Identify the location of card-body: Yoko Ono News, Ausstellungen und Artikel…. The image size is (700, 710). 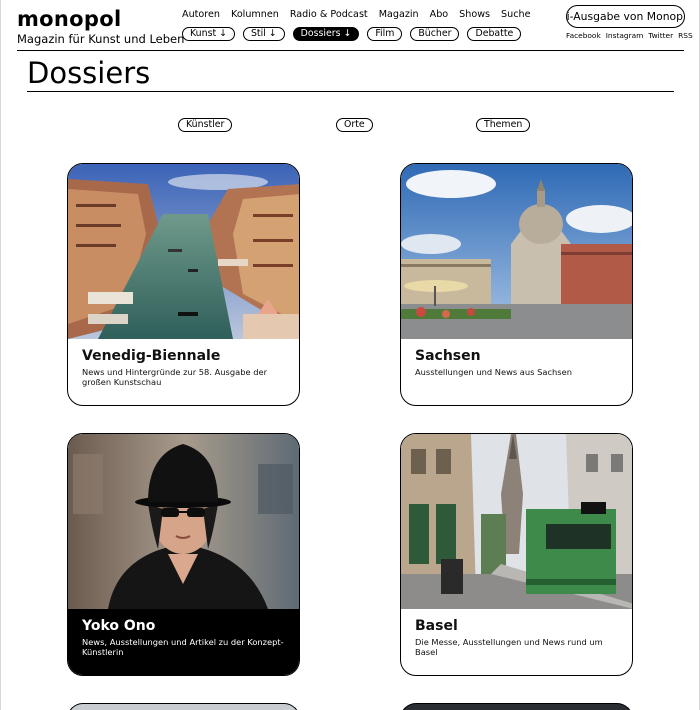
(183, 642).